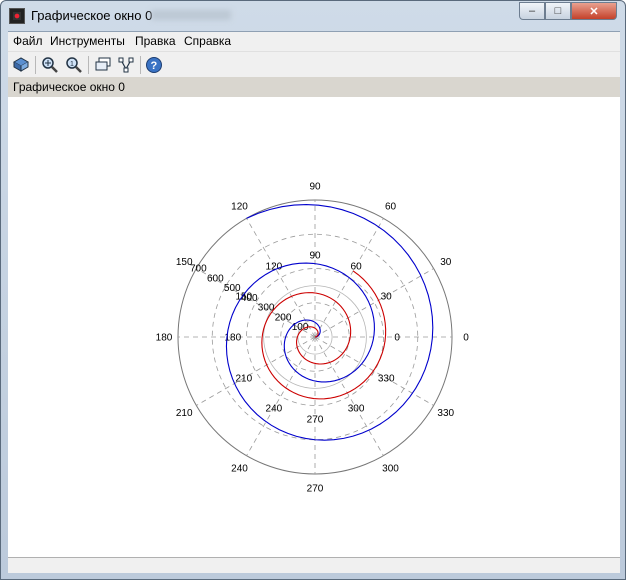 Image resolution: width=626 pixels, height=580 pixels. I want to click on maximize-button: □, so click(558, 11).